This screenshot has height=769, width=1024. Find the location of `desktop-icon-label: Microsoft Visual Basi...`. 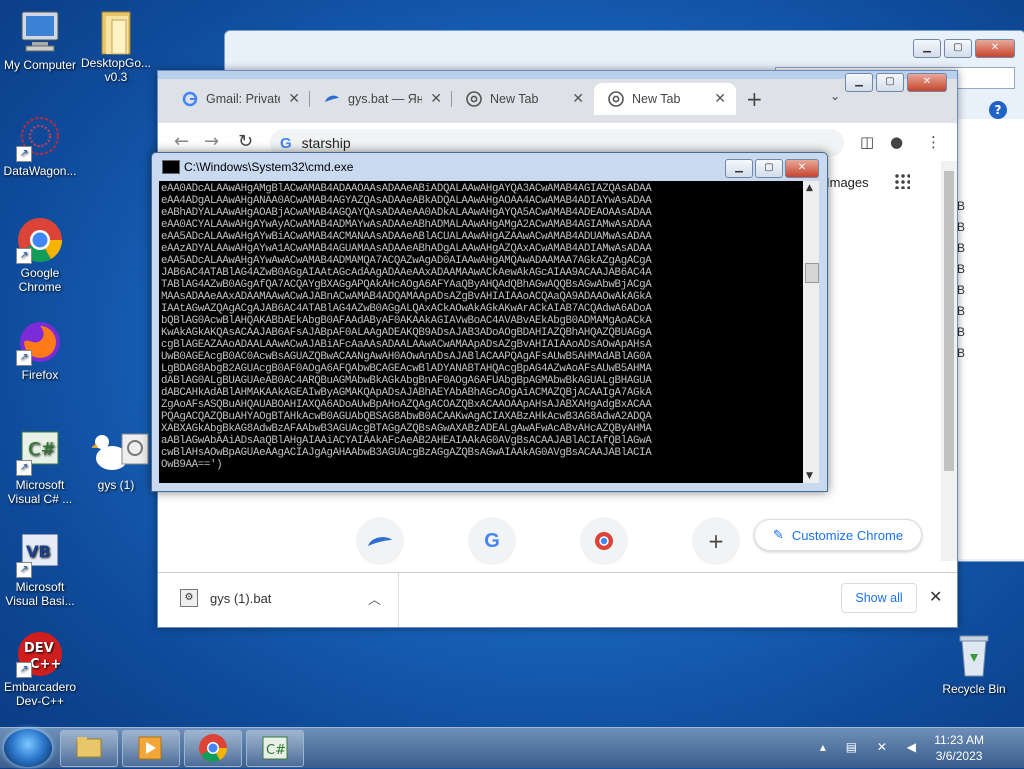

desktop-icon-label: Microsoft Visual Basi... is located at coordinates (40, 594).